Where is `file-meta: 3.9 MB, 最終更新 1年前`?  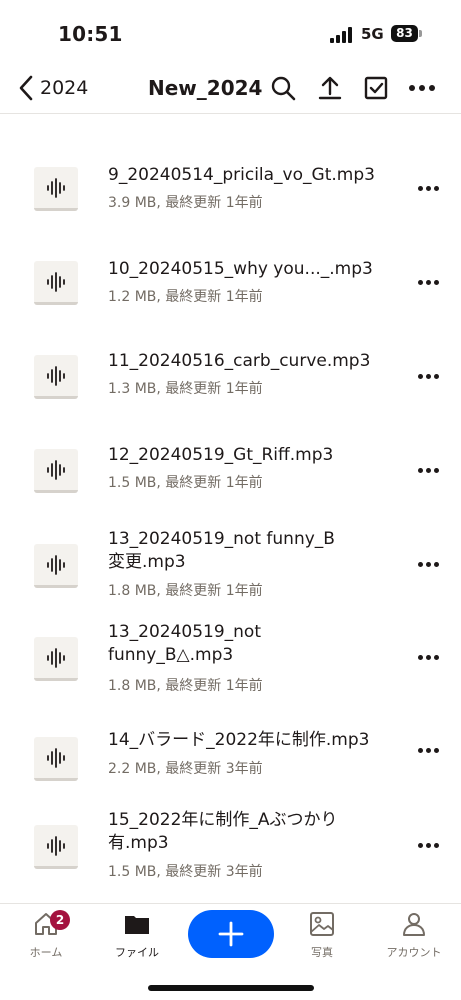 file-meta: 3.9 MB, 最終更新 1年前 is located at coordinates (185, 203).